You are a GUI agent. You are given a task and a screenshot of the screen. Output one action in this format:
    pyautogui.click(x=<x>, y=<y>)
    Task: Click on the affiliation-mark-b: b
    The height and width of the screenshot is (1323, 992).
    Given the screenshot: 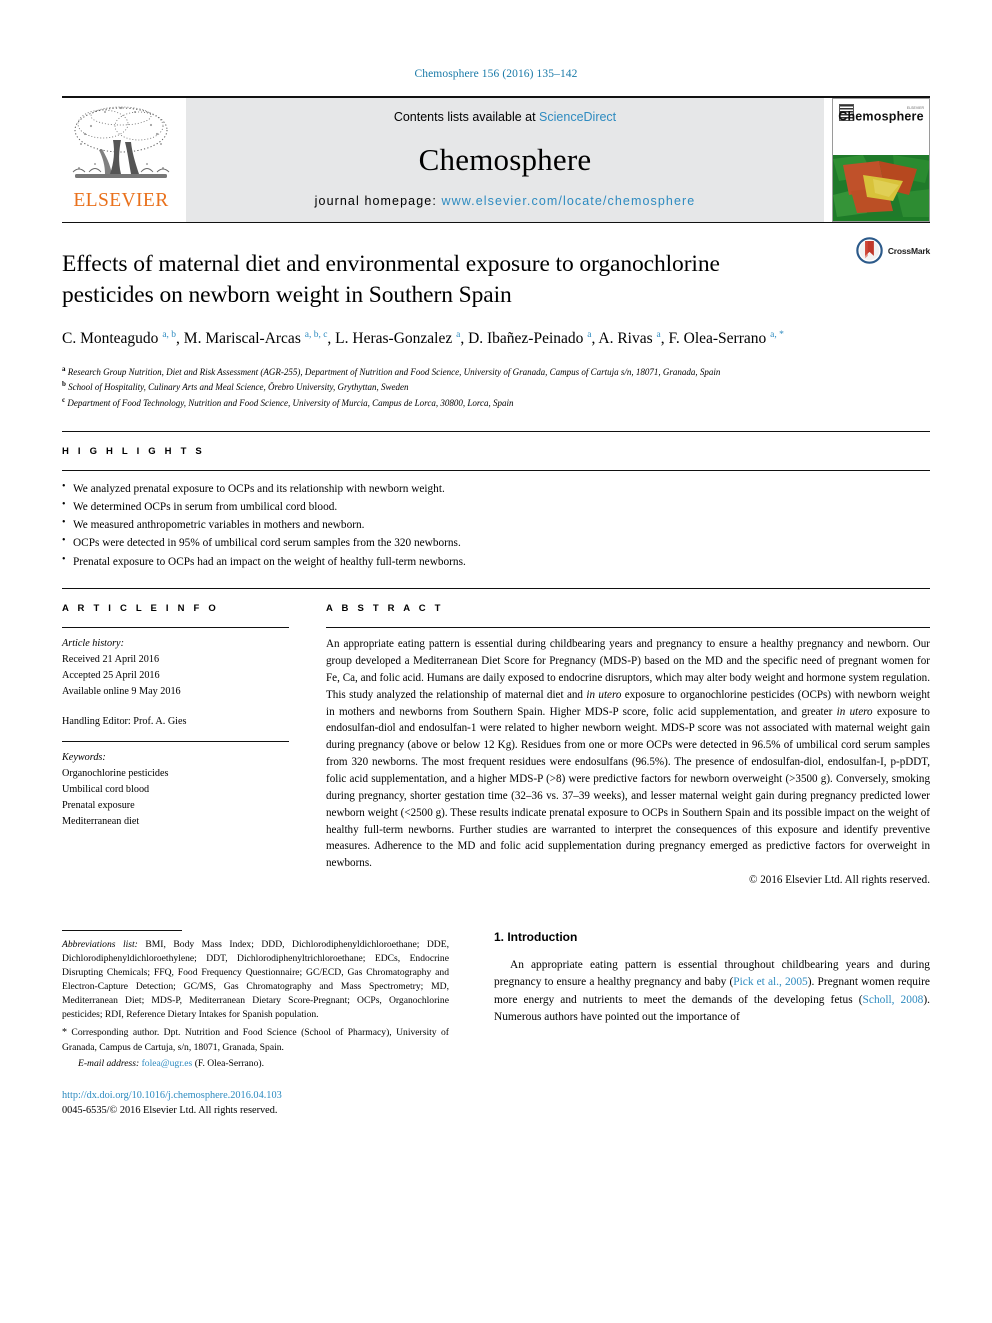 What is the action you would take?
    pyautogui.click(x=64, y=384)
    